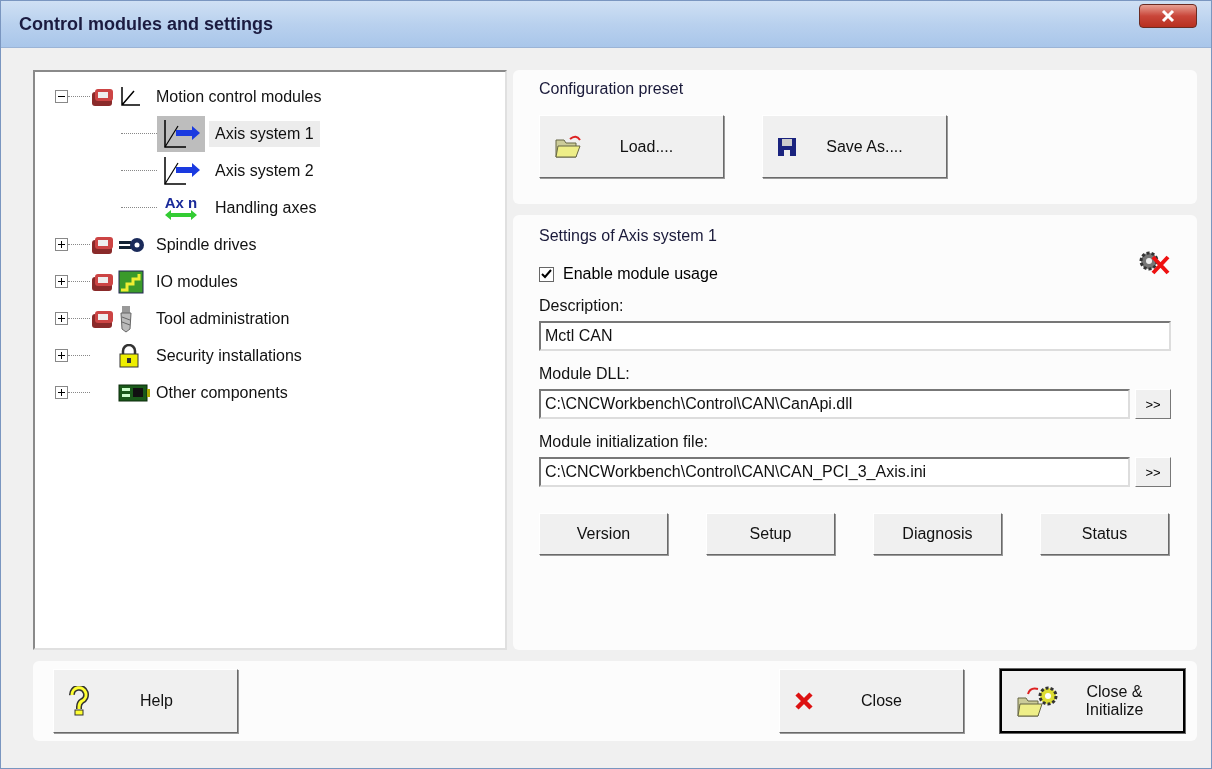 This screenshot has width=1212, height=769. I want to click on tree-item: Tool administration, so click(223, 318).